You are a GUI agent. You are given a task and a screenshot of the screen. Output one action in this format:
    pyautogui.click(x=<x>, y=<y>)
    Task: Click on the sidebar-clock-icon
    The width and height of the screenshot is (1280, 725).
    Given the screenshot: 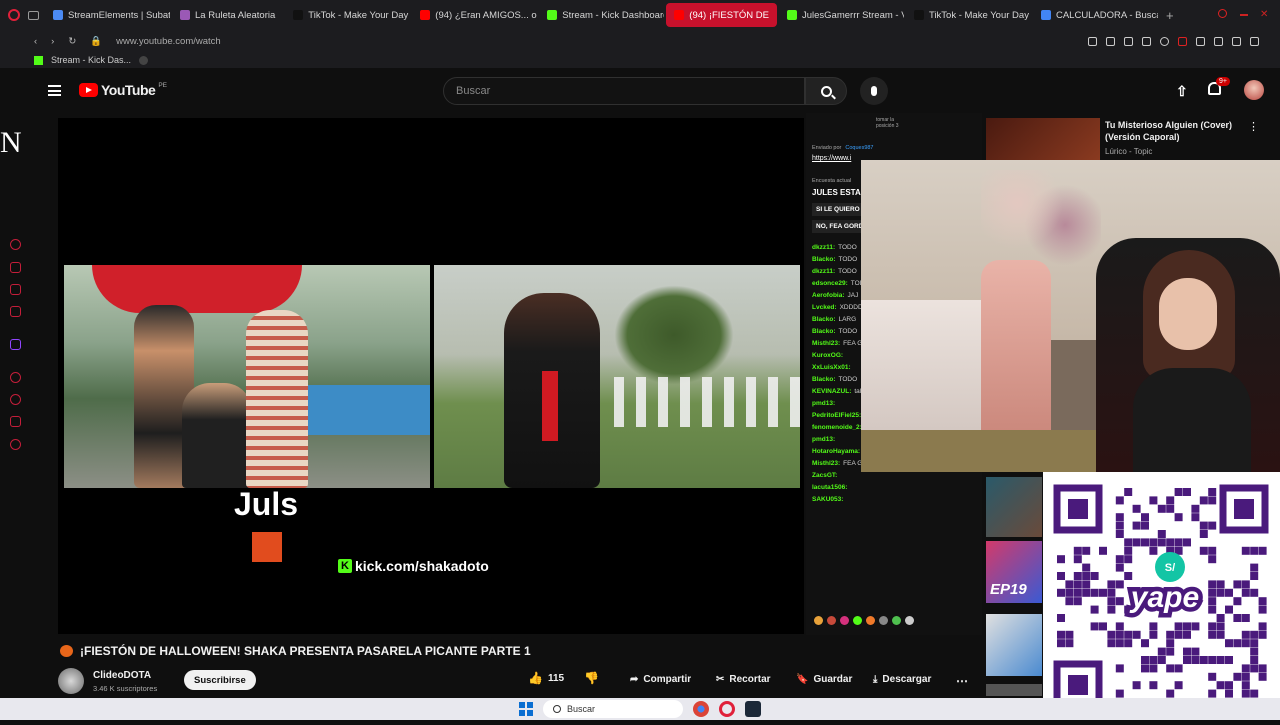 What is the action you would take?
    pyautogui.click(x=15, y=399)
    